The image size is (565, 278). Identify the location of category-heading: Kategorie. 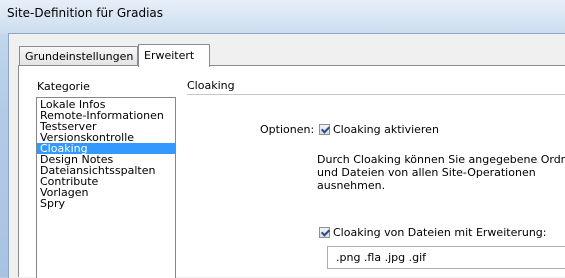
(63, 86).